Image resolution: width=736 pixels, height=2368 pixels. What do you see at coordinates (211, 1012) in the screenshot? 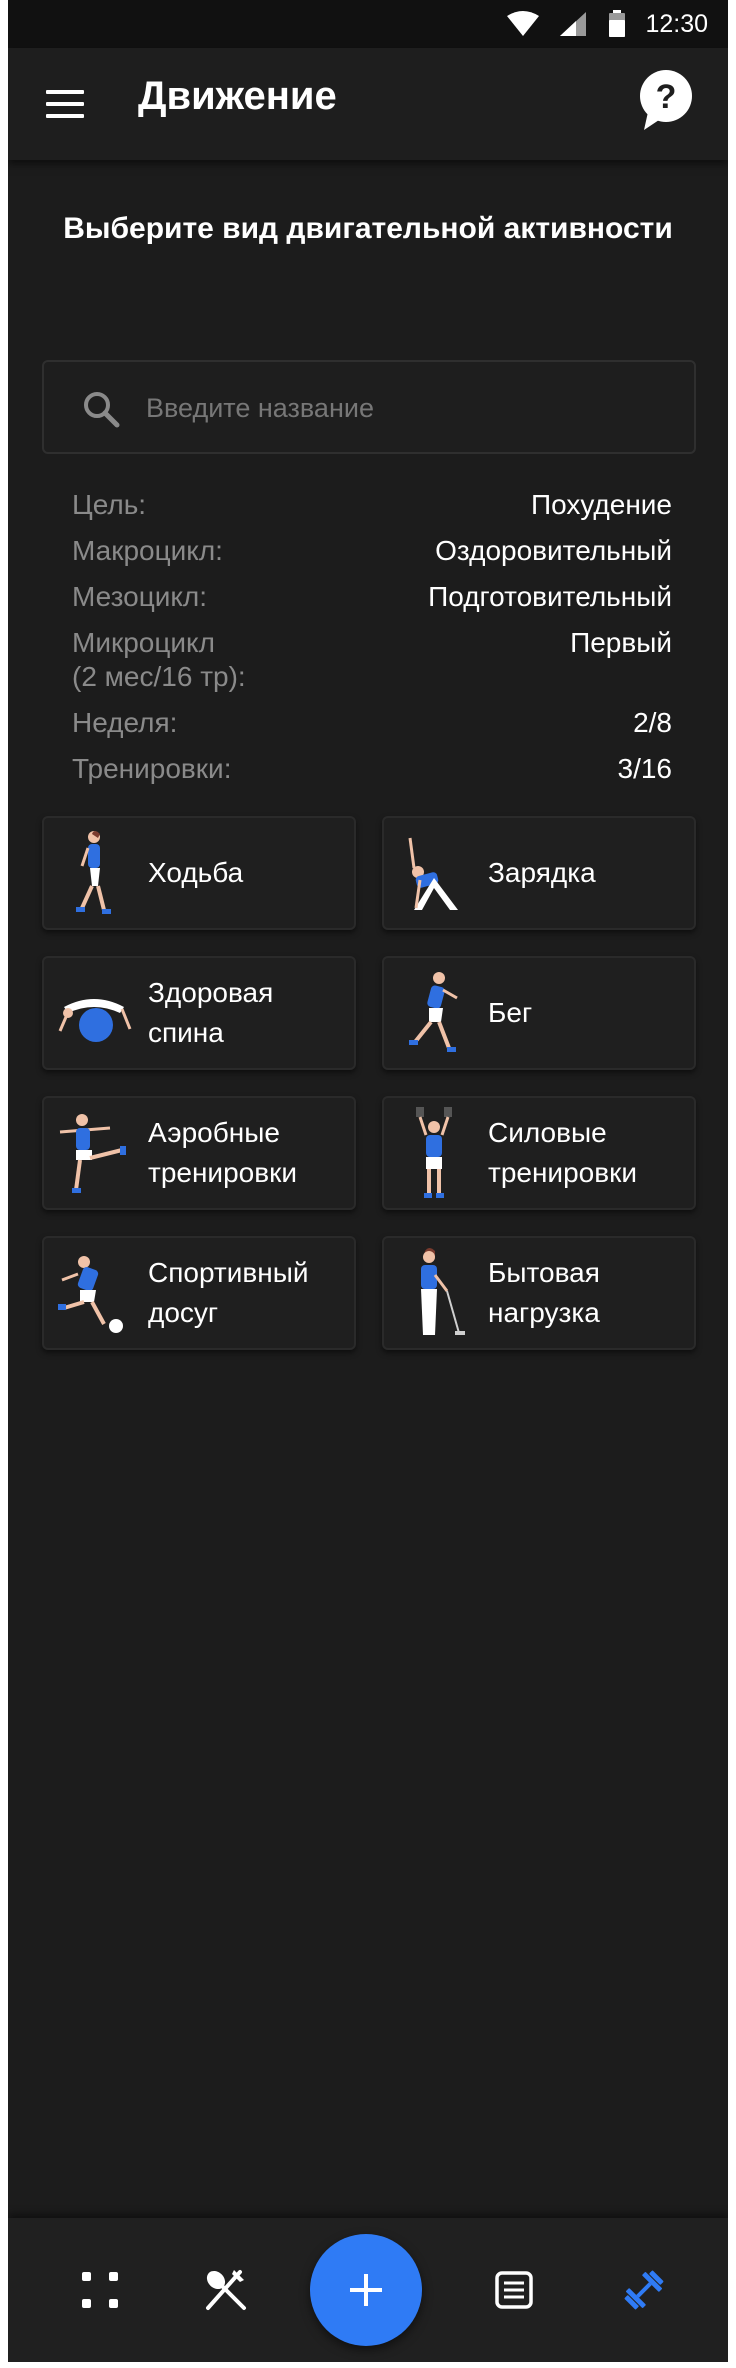
I see `activity-label: Здоровая спина` at bounding box center [211, 1012].